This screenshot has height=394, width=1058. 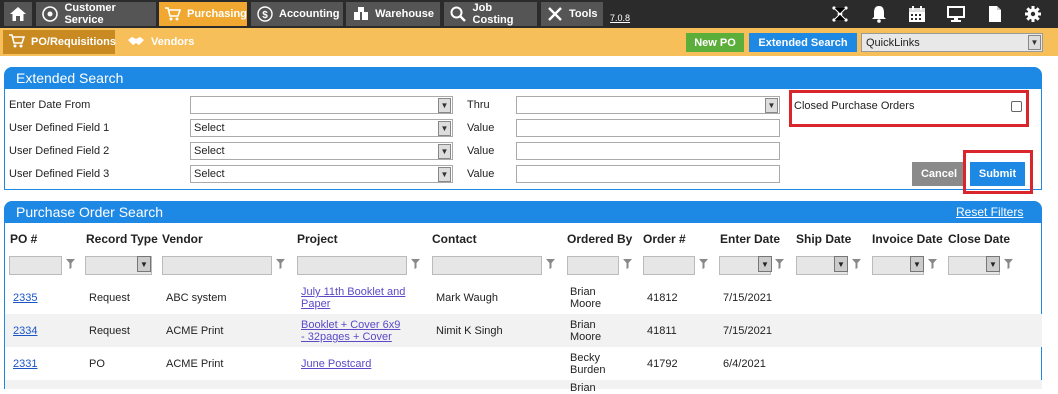 What do you see at coordinates (59, 151) in the screenshot?
I see `udf2-label: User Defined Field 2` at bounding box center [59, 151].